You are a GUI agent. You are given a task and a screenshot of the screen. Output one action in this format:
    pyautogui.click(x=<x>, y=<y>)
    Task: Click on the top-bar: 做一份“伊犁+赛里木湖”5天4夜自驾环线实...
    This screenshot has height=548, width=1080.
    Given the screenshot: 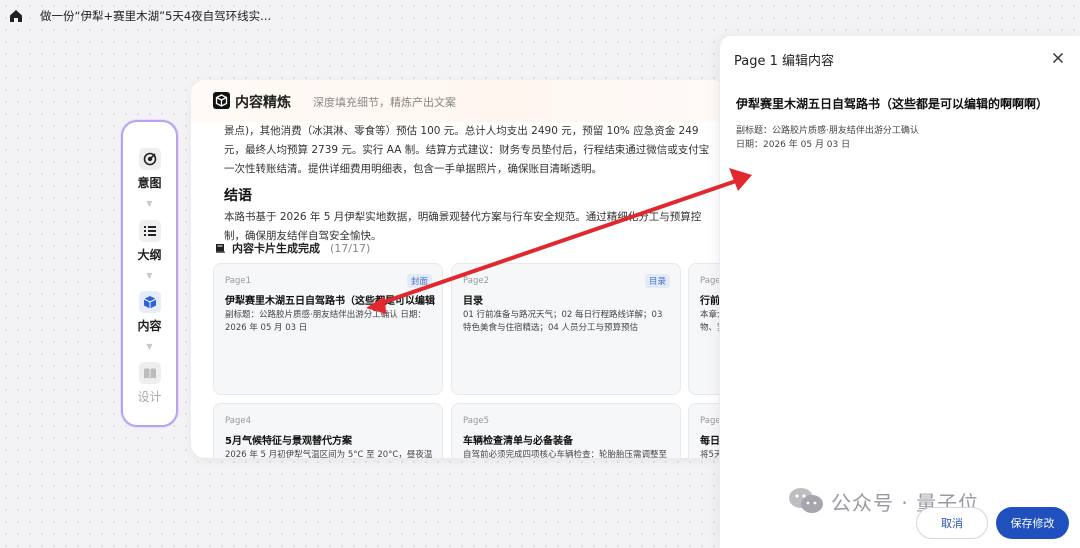 What is the action you would take?
    pyautogui.click(x=540, y=16)
    